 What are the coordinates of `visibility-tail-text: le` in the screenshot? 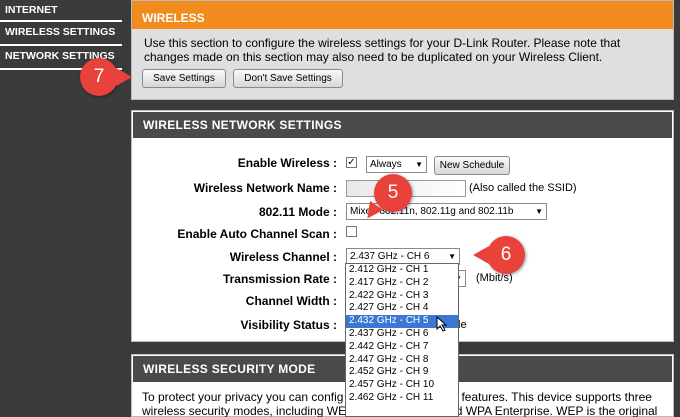 It's located at (462, 325).